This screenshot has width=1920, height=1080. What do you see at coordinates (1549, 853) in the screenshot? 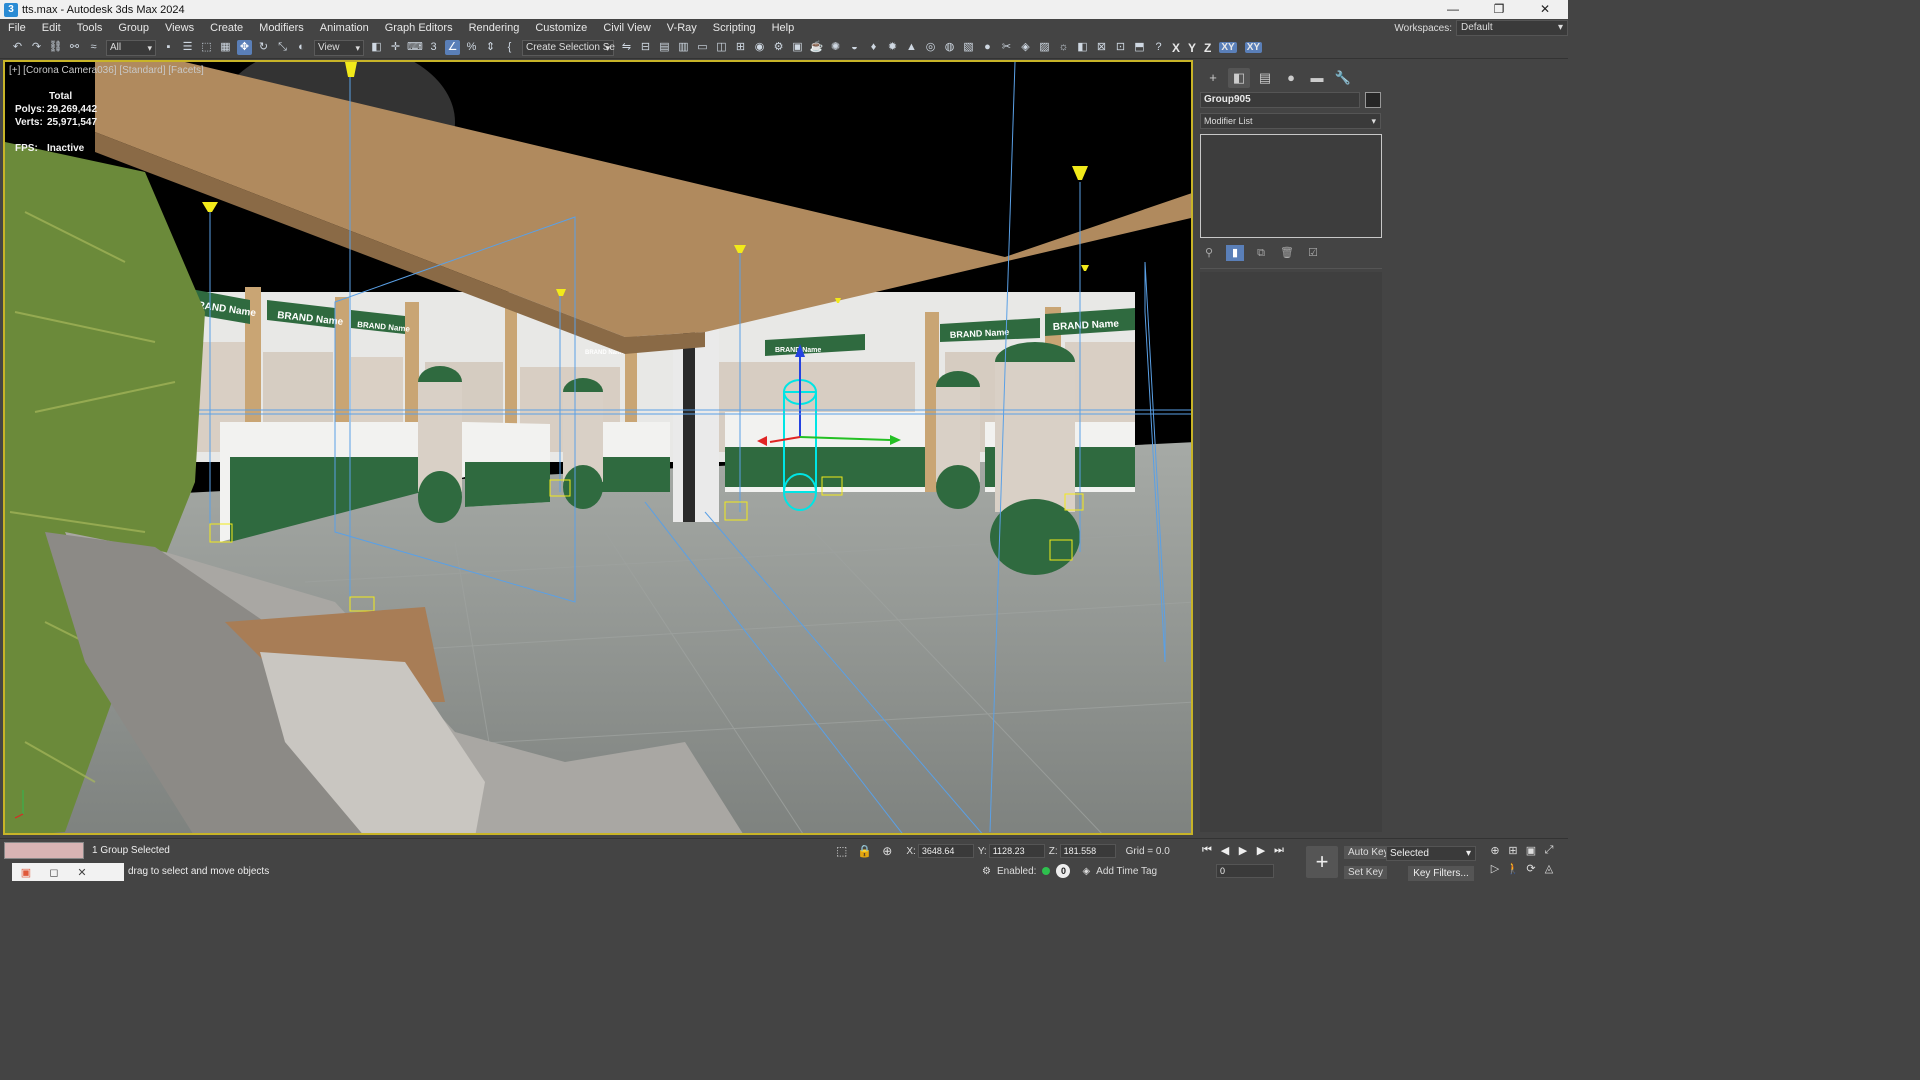
I see `maximize-viewport-icon: ⤢` at bounding box center [1549, 853].